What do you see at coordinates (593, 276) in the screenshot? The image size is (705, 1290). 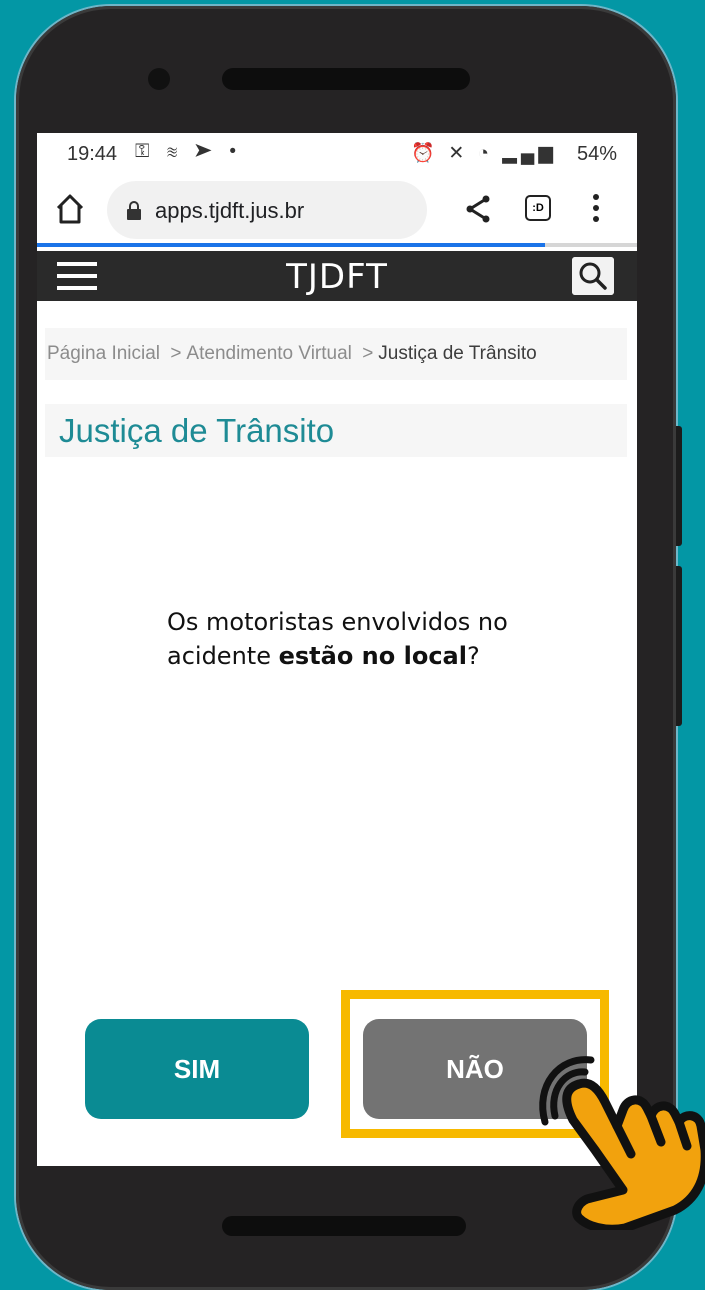 I see `search-icon` at bounding box center [593, 276].